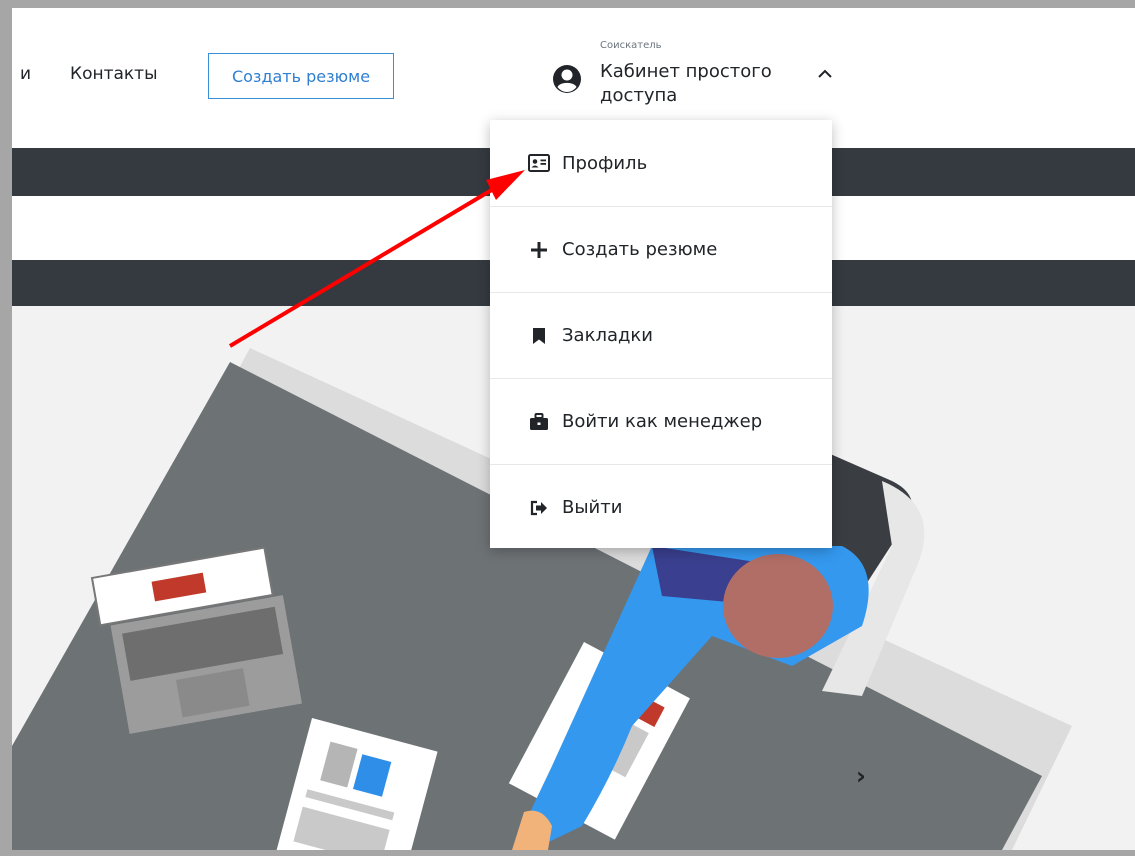 This screenshot has width=1135, height=856. I want to click on menu-item-create-resume: Создать резюме, so click(661, 249).